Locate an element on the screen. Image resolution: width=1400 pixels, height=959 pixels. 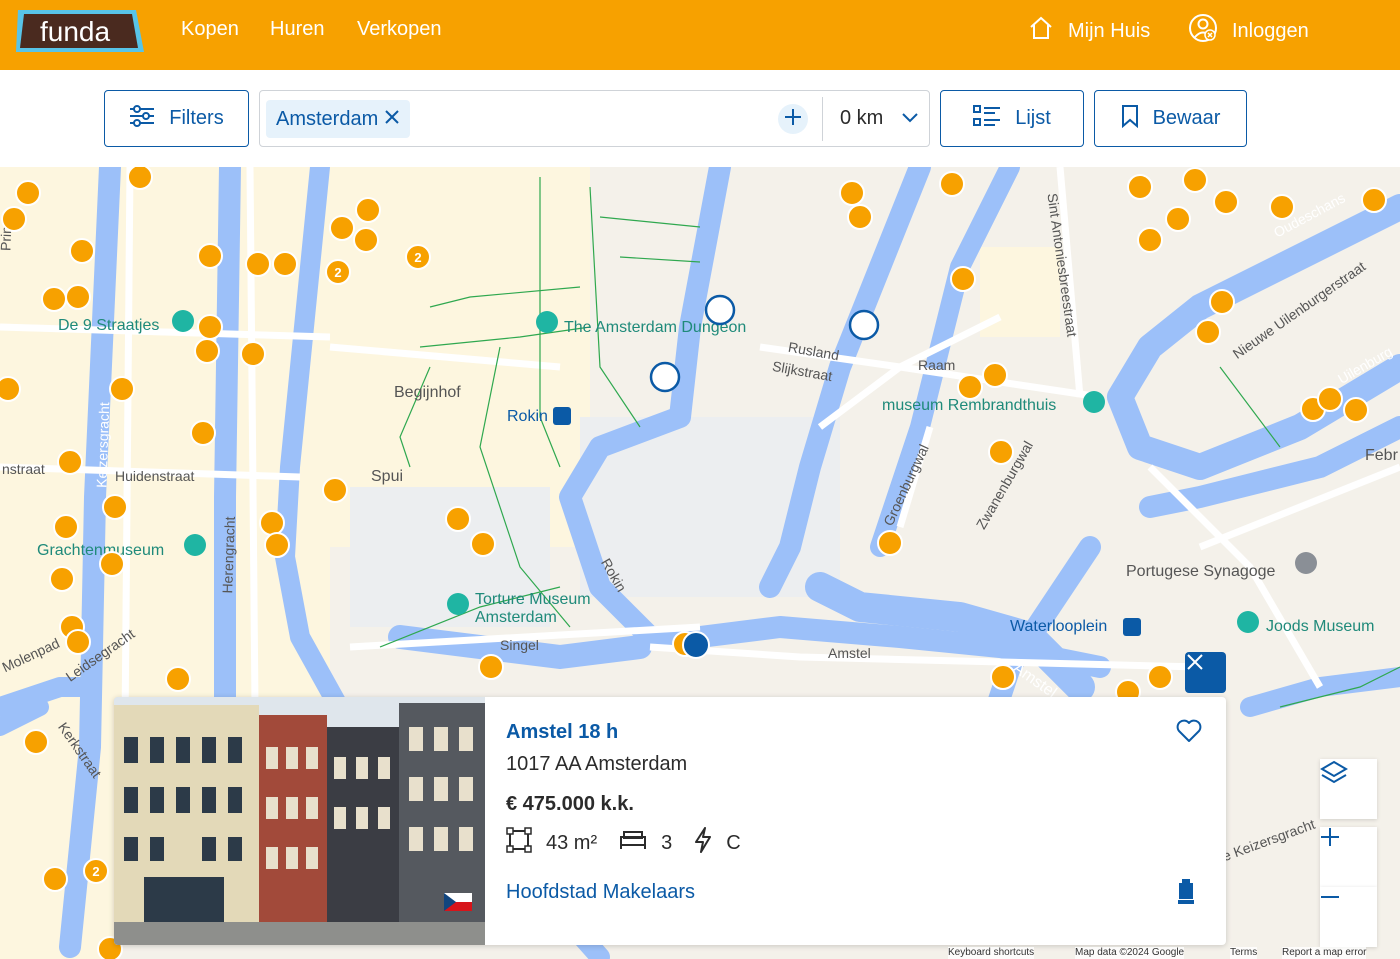
save-search-button: Bewaar is located at coordinates (1170, 118).